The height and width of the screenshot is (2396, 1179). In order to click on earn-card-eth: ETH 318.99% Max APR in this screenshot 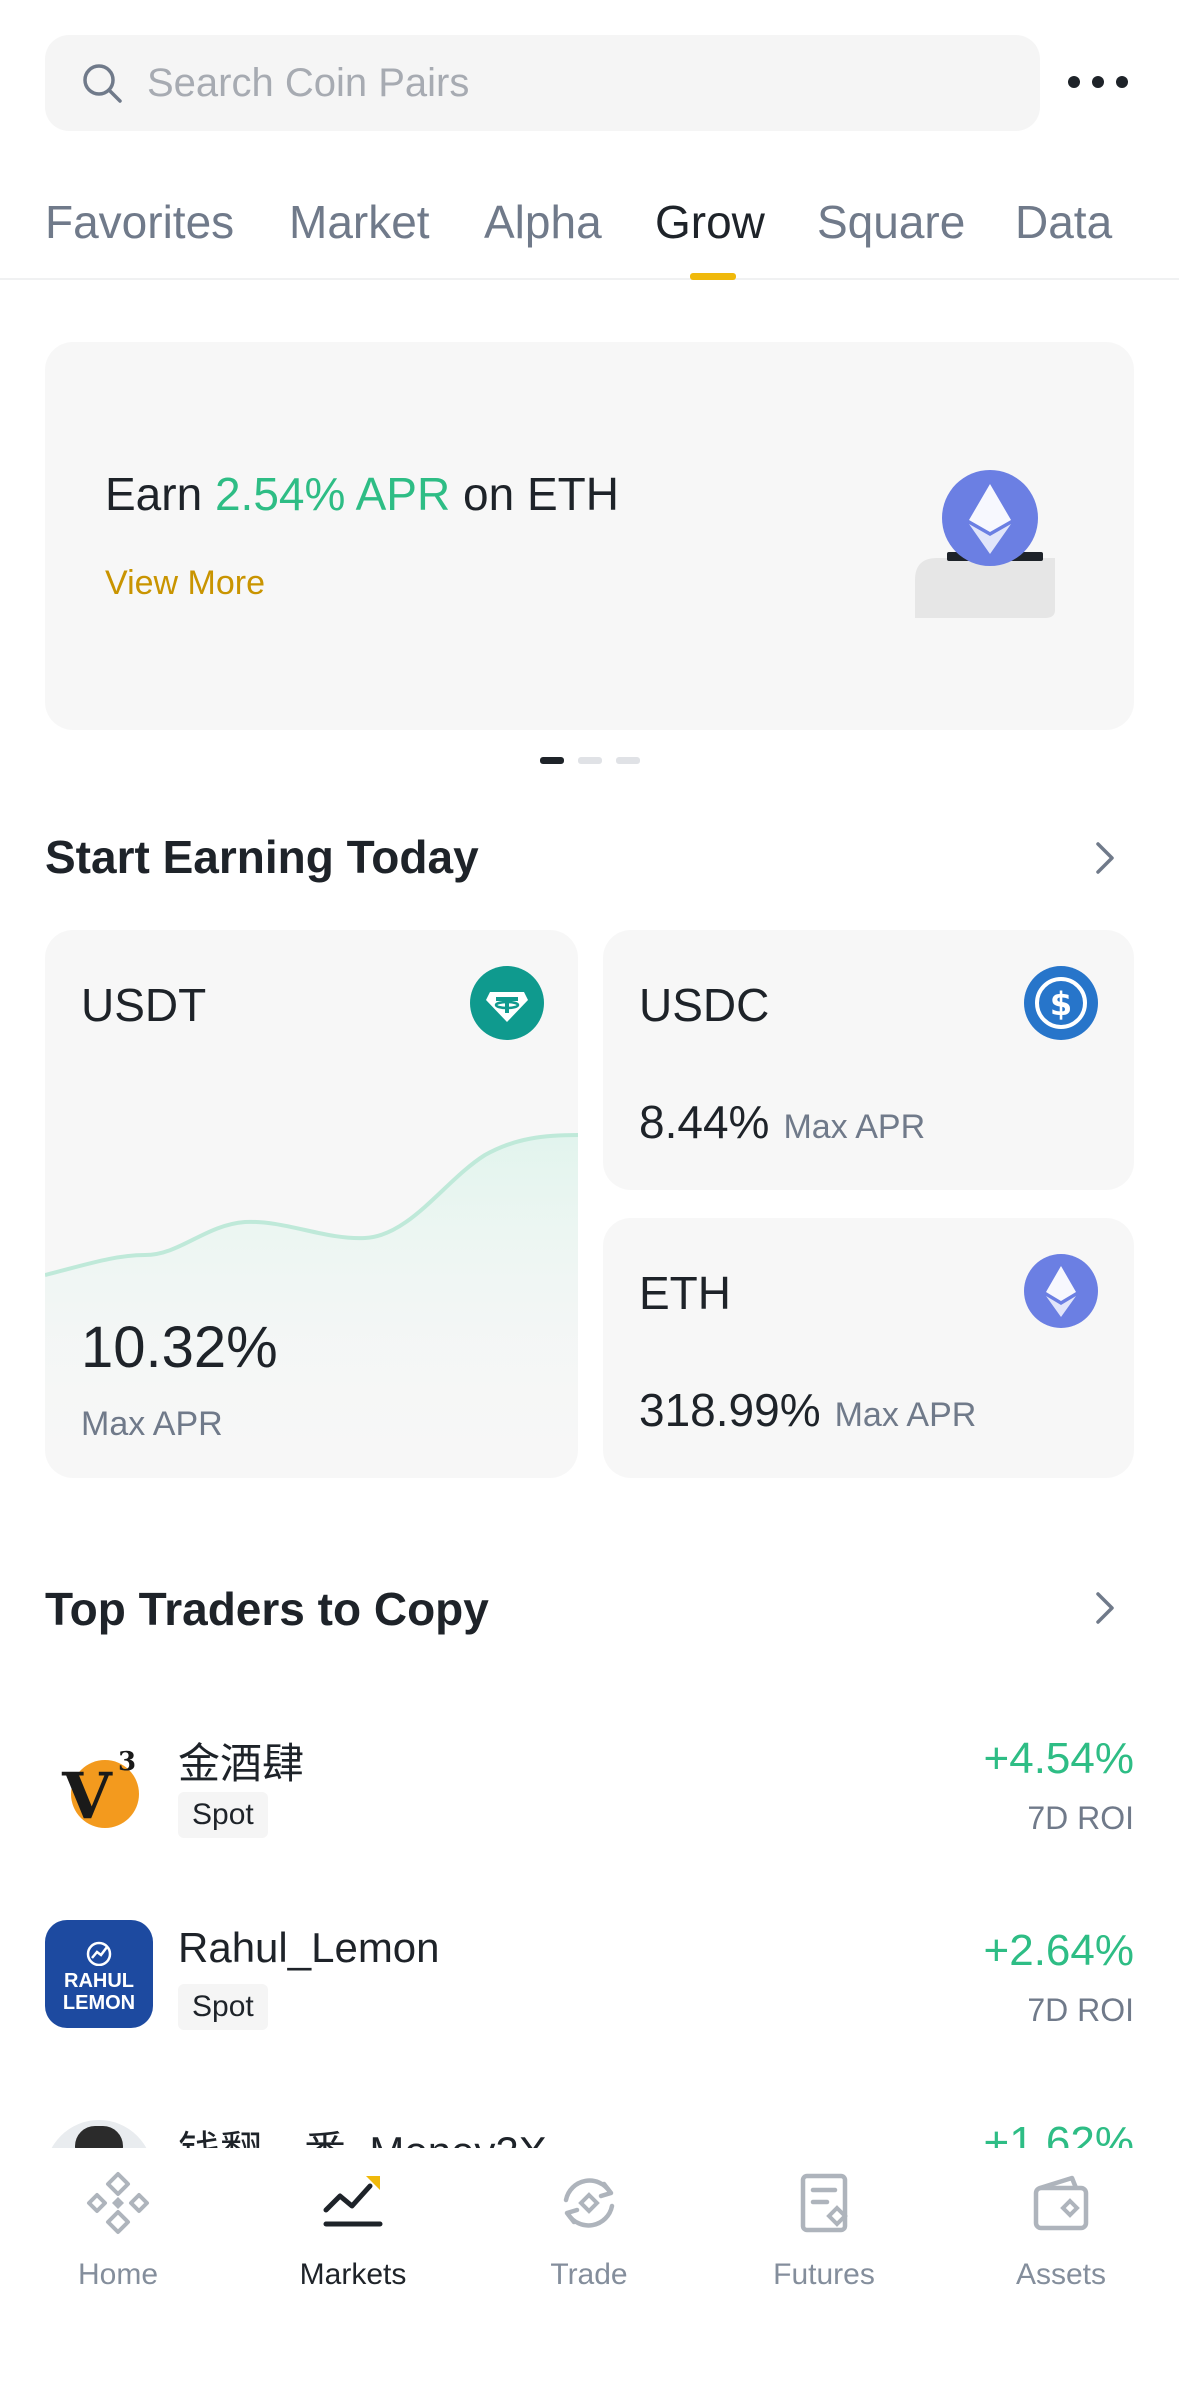, I will do `click(868, 1348)`.